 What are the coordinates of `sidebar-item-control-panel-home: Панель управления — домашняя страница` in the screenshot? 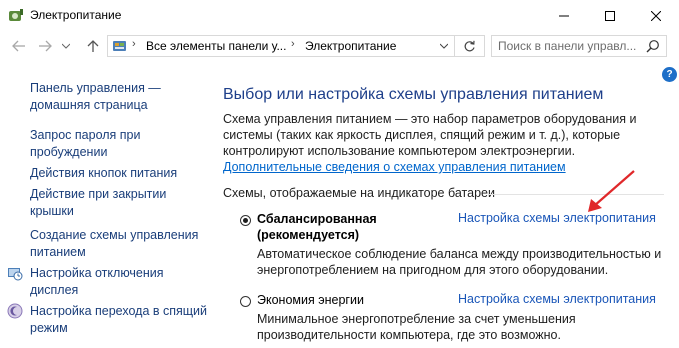 It's located at (120, 97).